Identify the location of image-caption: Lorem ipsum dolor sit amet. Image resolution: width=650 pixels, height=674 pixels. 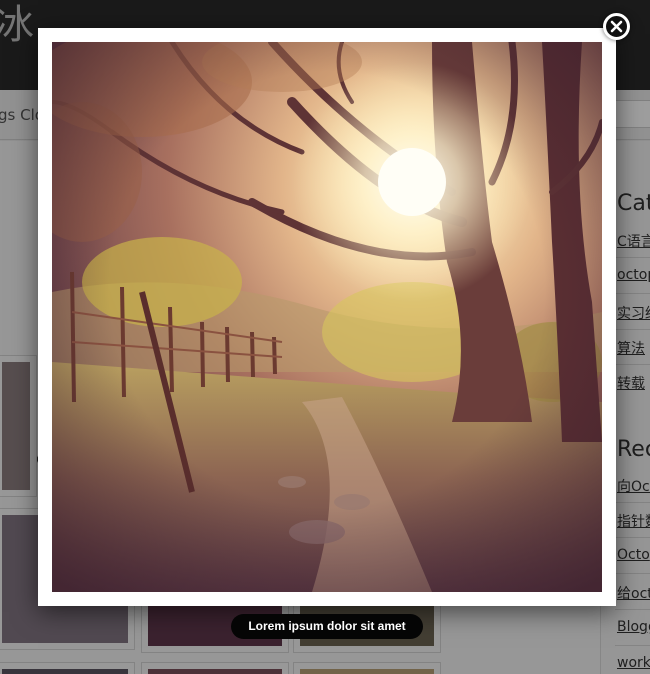
(327, 626).